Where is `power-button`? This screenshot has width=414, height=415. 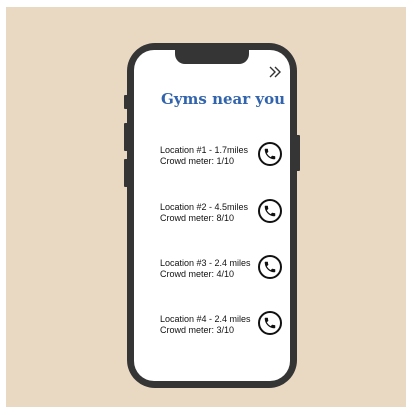
power-button is located at coordinates (298, 153).